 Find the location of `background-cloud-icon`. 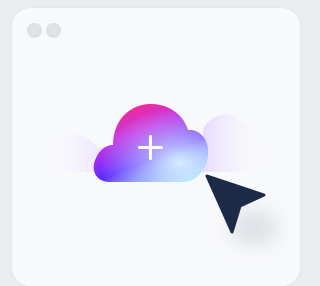

background-cloud-icon is located at coordinates (238, 143).